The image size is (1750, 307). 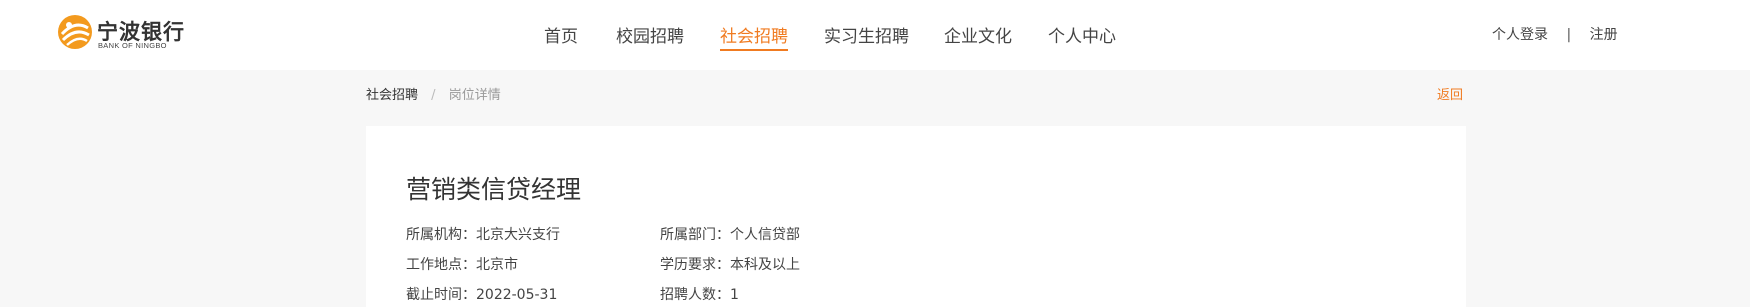 What do you see at coordinates (765, 265) in the screenshot?
I see `job-field-value: 本科及以上` at bounding box center [765, 265].